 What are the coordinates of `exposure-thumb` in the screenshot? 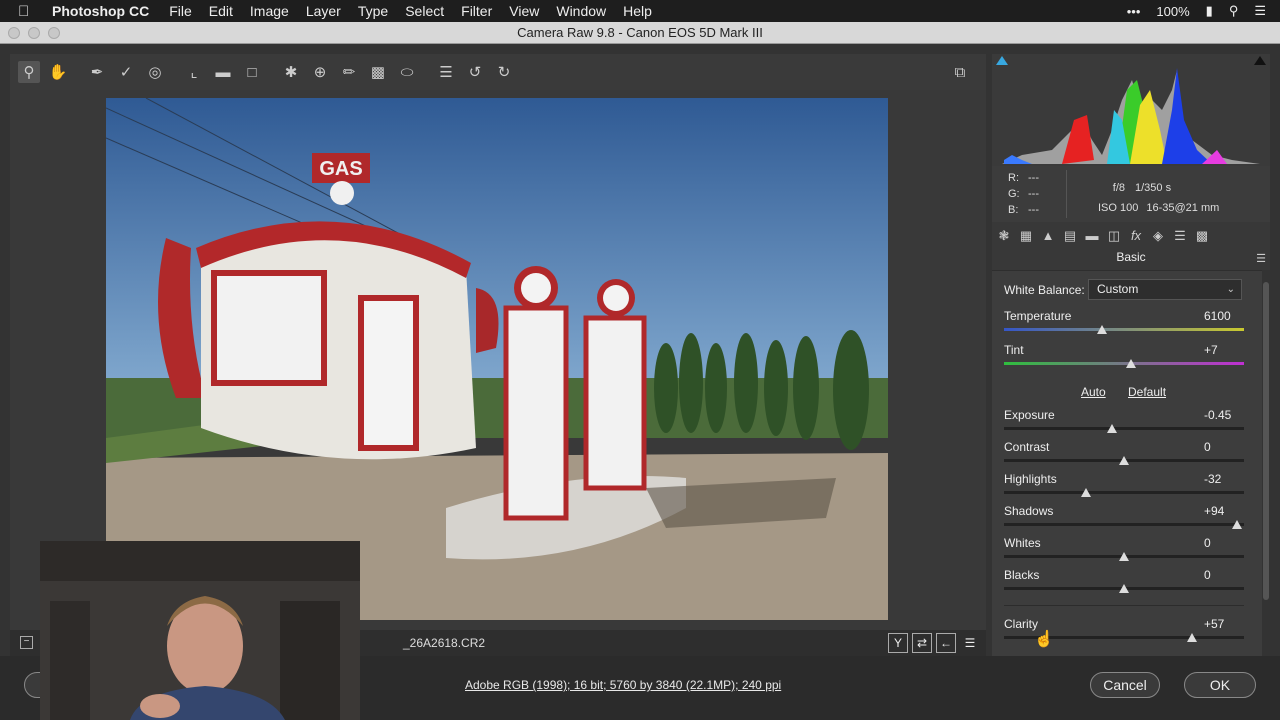 It's located at (1112, 428).